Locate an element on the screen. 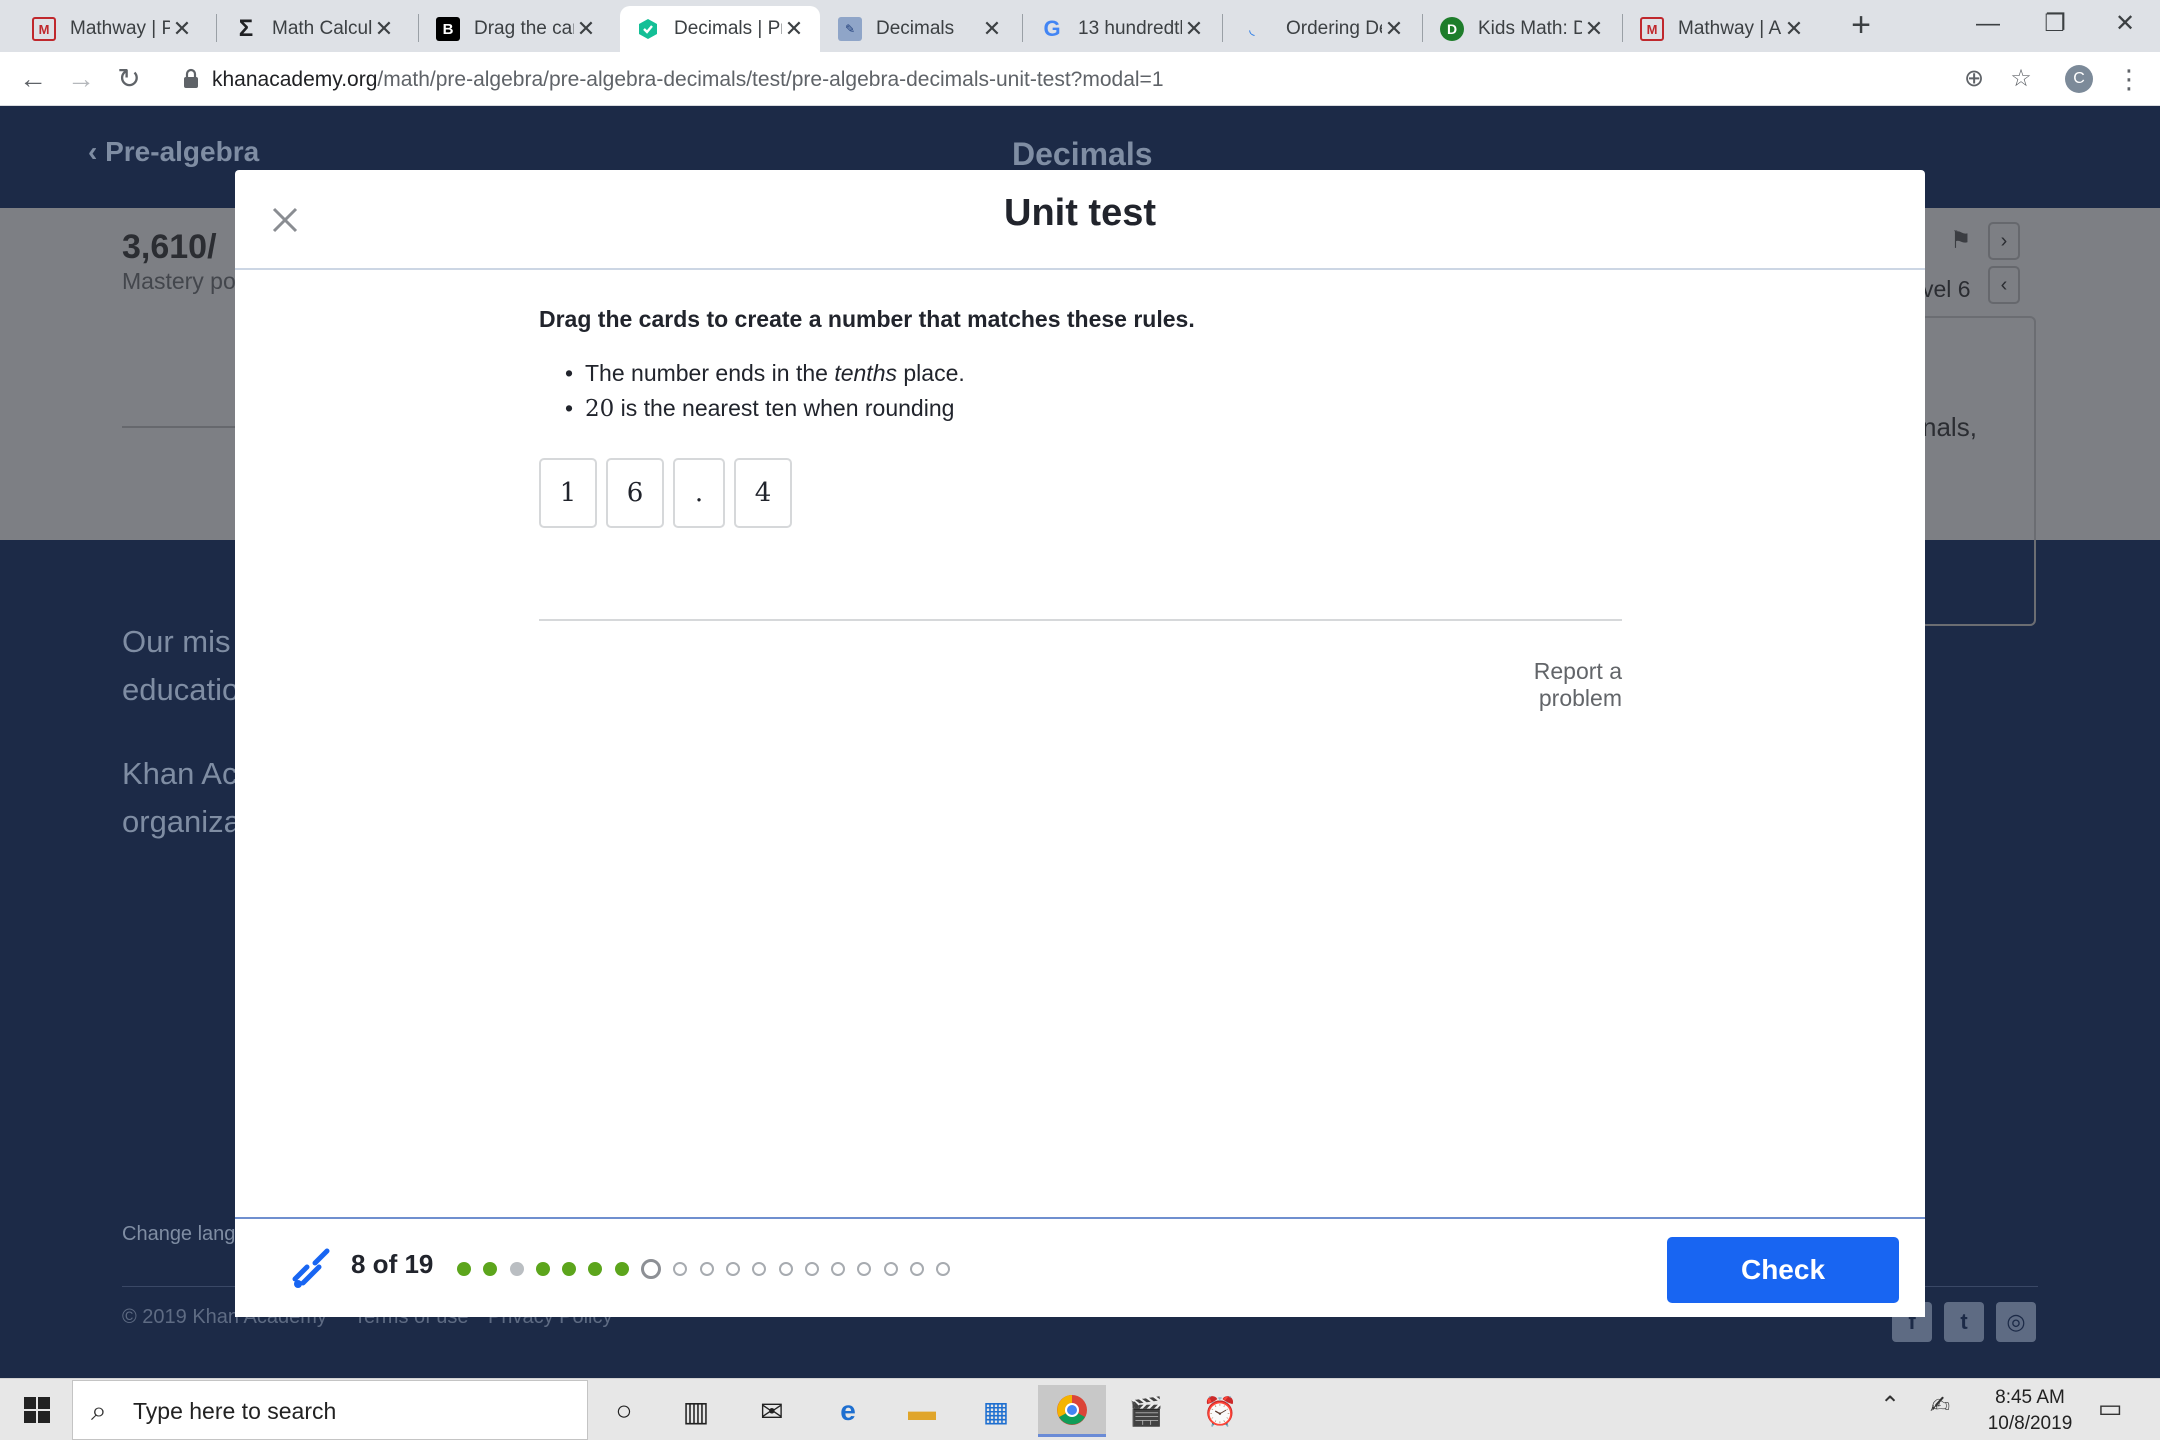 This screenshot has width=2160, height=1440. brainly-icon: B is located at coordinates (448, 29).